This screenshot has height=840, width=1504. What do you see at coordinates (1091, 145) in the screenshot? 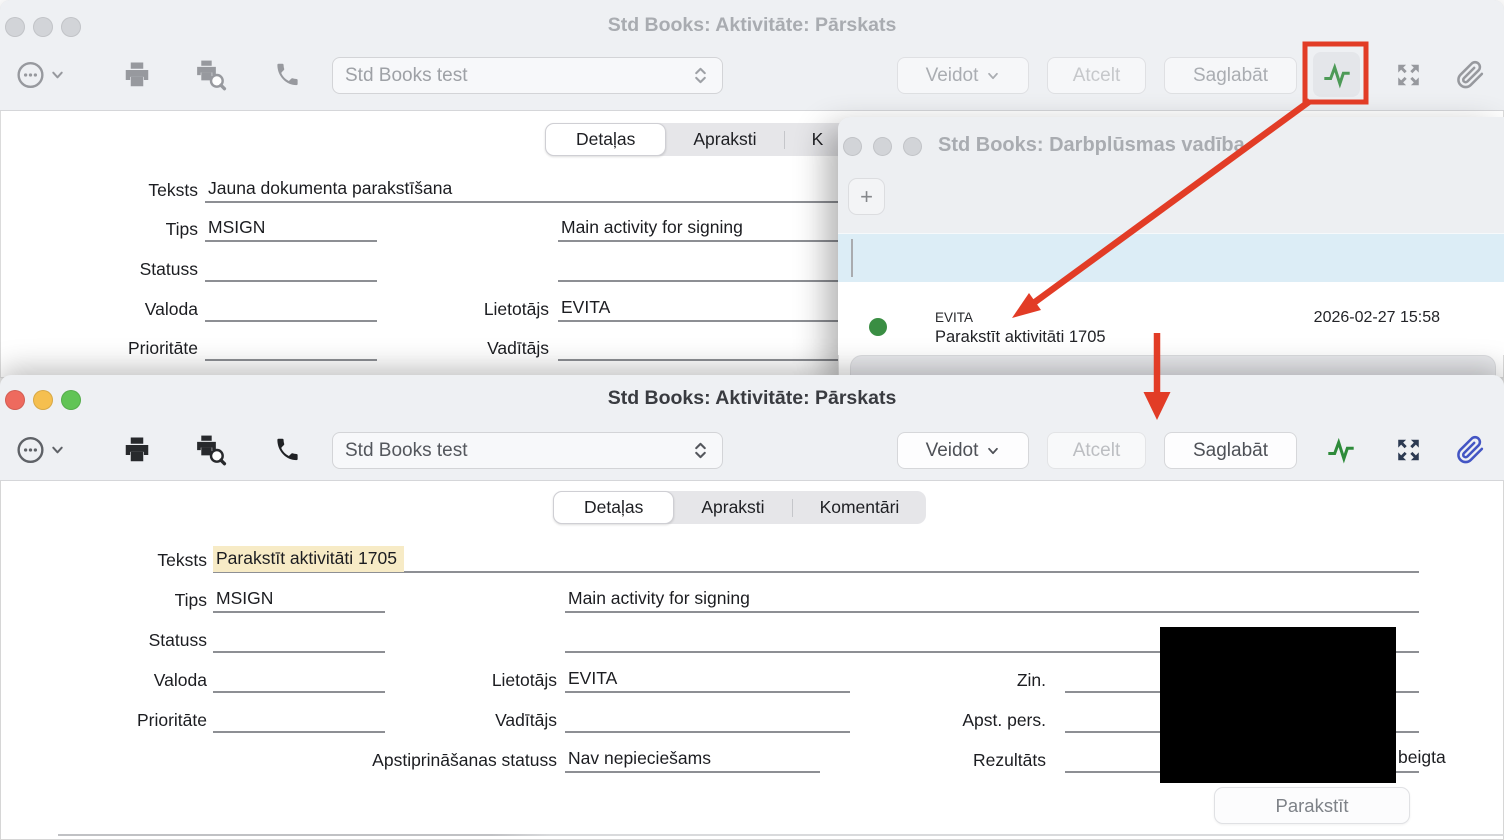
I see `window-title: Std Books: Darbplūsmas vadība` at bounding box center [1091, 145].